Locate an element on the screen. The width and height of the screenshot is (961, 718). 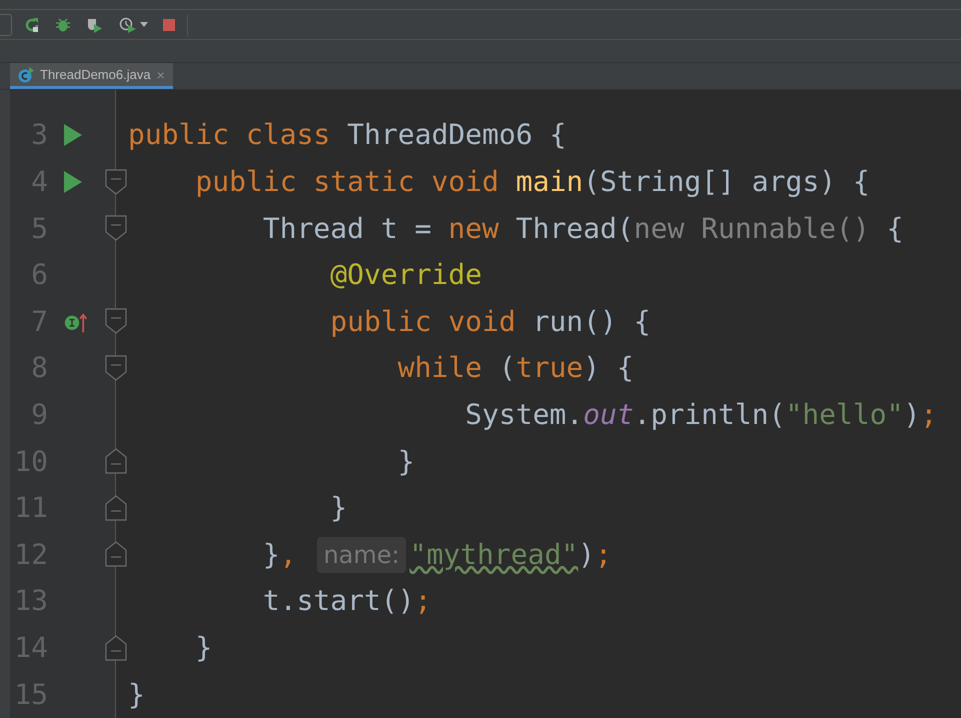
stop-icon is located at coordinates (169, 24).